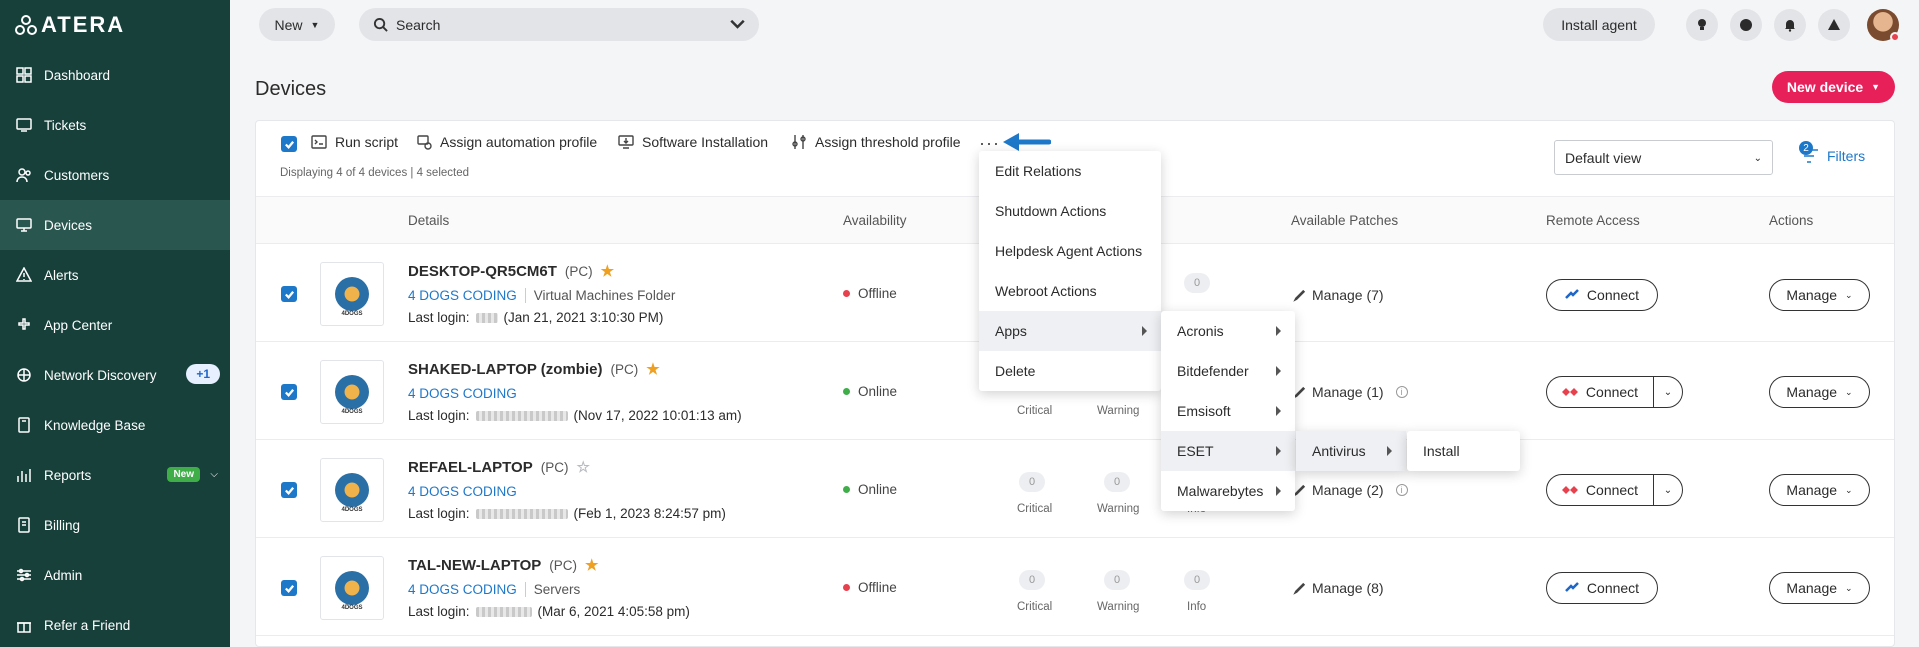 This screenshot has width=1919, height=647. I want to click on device-customer: 4 DOGS CODING Virtual Machines Folder, so click(541, 295).